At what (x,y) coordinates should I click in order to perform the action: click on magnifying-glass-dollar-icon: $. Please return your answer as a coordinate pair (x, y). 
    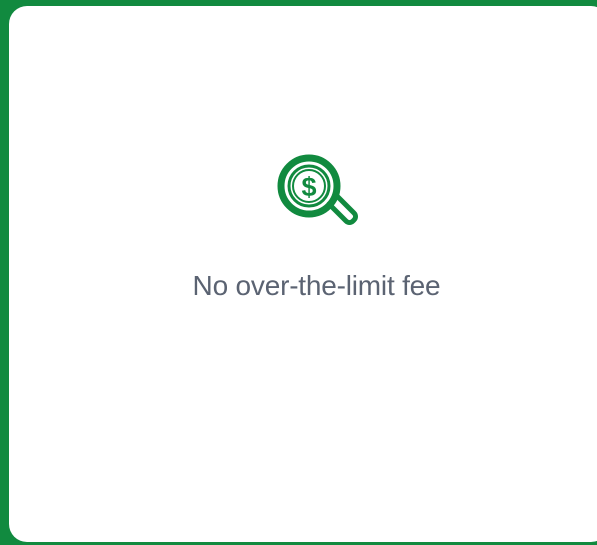
    Looking at the image, I should click on (317, 191).